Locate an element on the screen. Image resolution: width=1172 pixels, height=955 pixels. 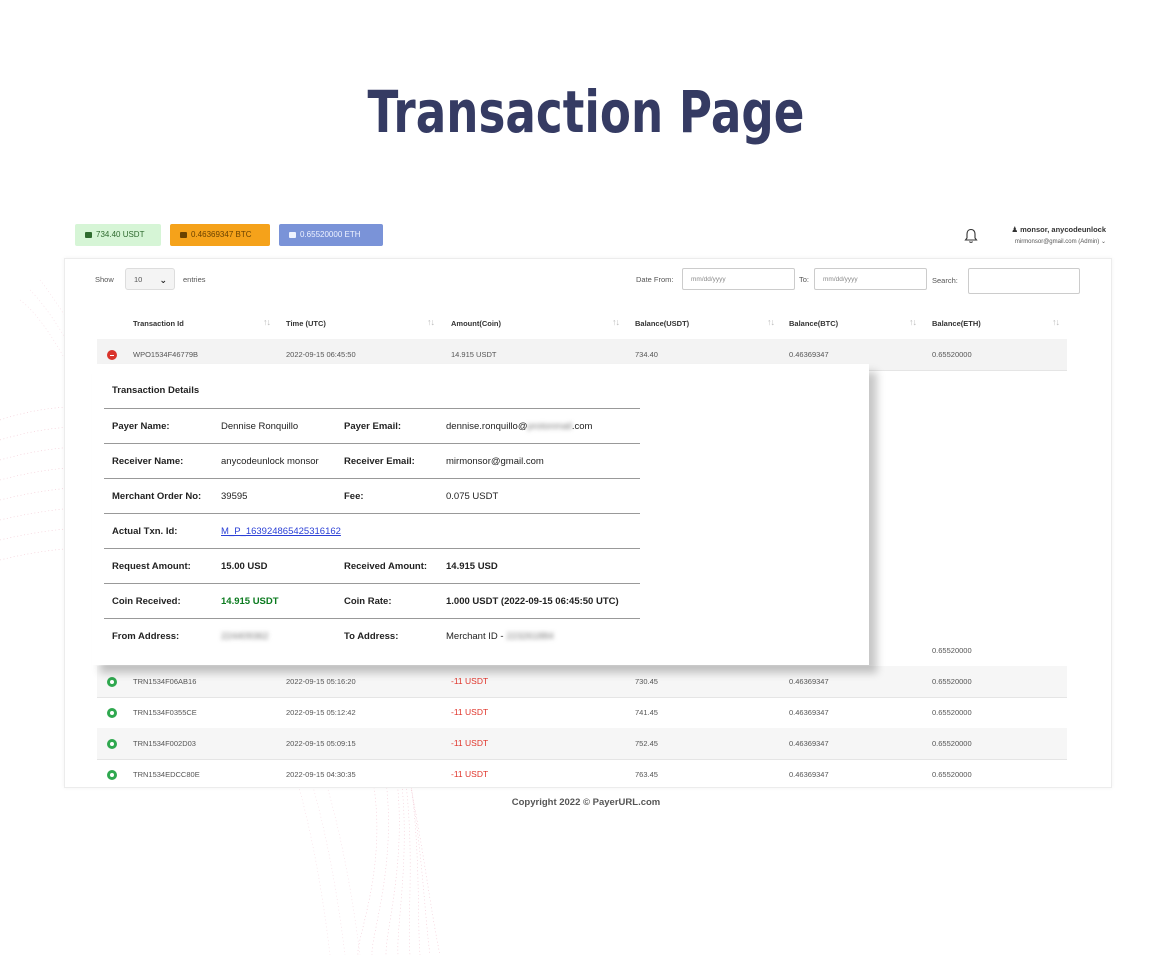
coin-received-value: 14.915 USDT is located at coordinates (250, 601).